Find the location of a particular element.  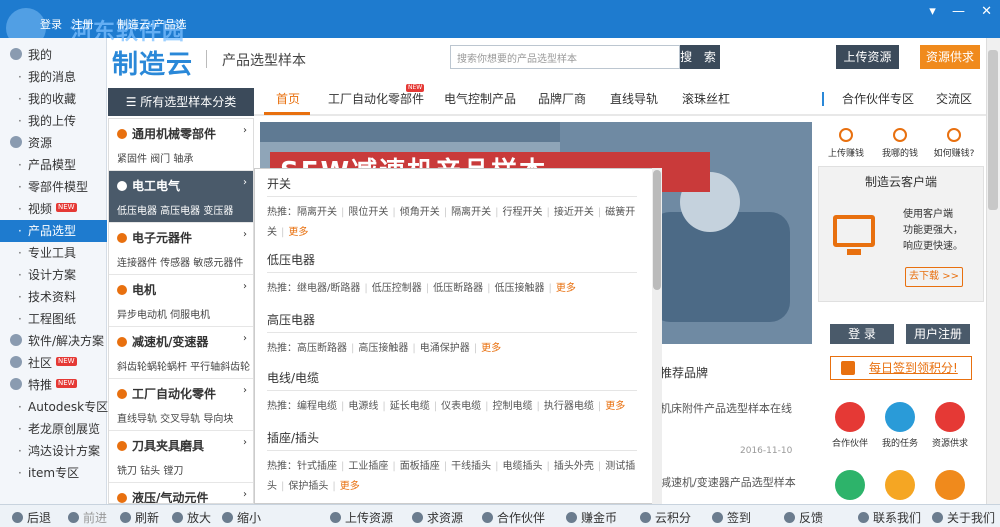

nav-partner-zone: 合作伙伴专区 is located at coordinates (878, 98).